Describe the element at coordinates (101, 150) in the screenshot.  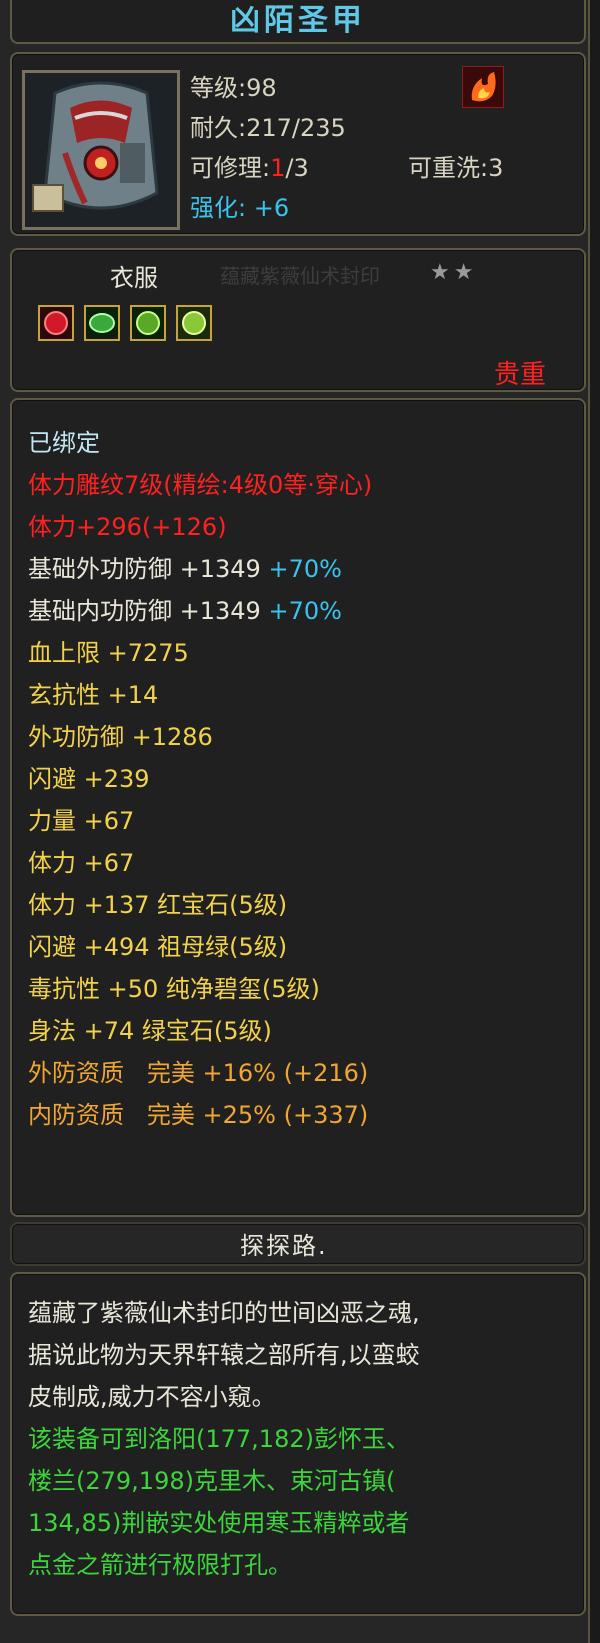
I see `armor-portrait-icon` at that location.